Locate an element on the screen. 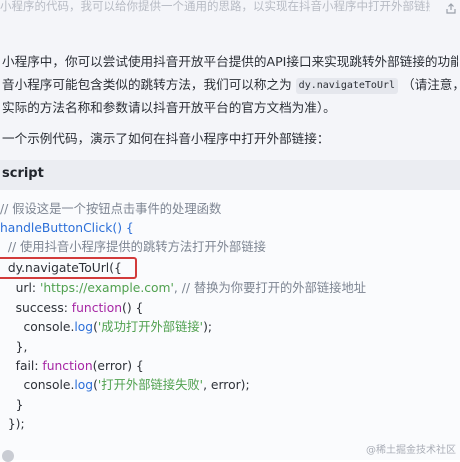 The height and width of the screenshot is (462, 460). code-line: console.log('成功打开外部链接'); is located at coordinates (106, 327).